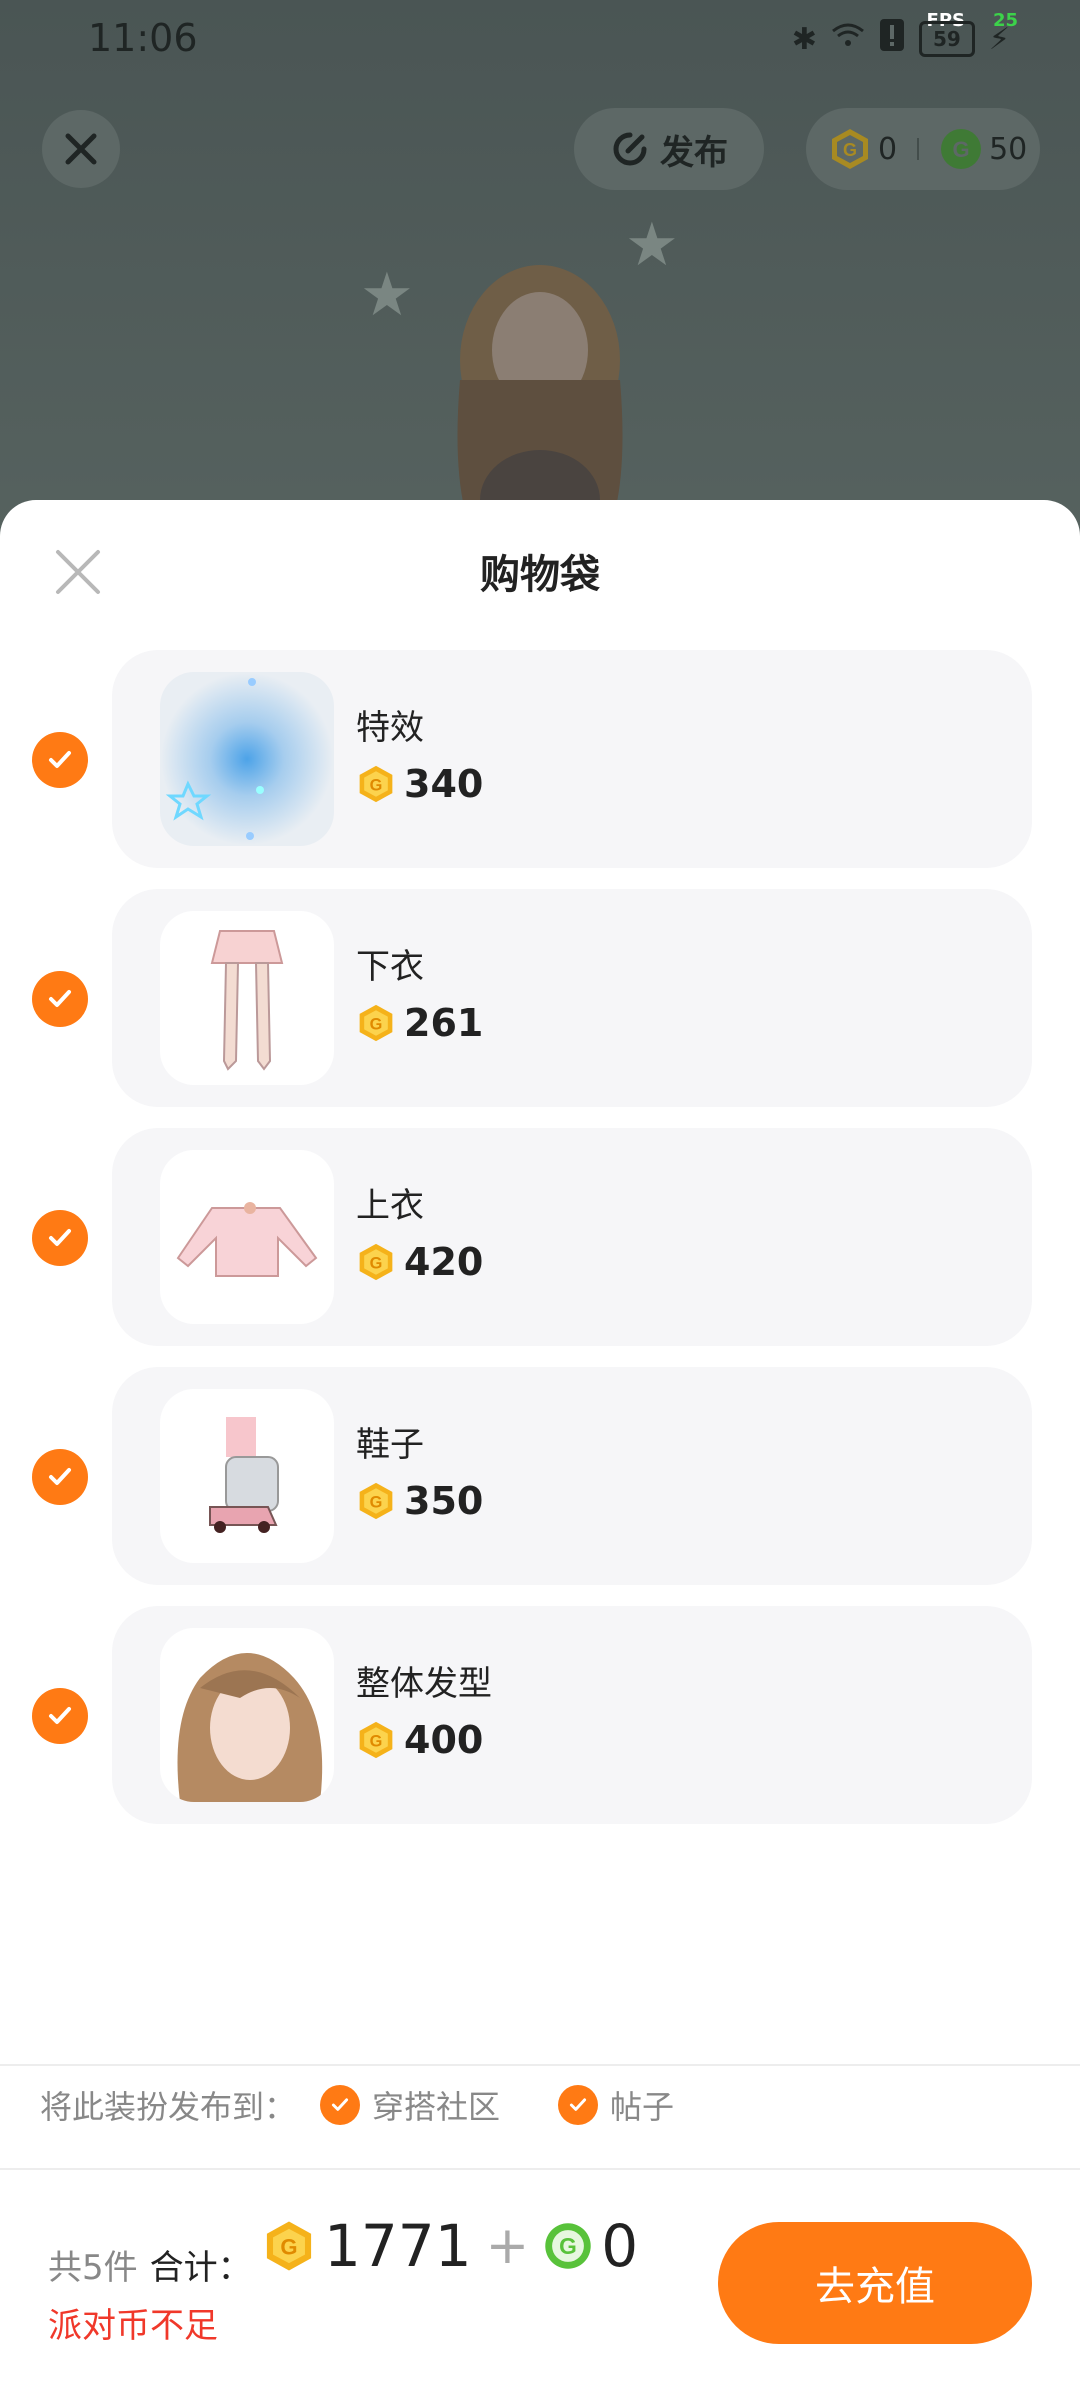 The width and height of the screenshot is (1080, 2400). I want to click on effect-thumbnail, so click(247, 759).